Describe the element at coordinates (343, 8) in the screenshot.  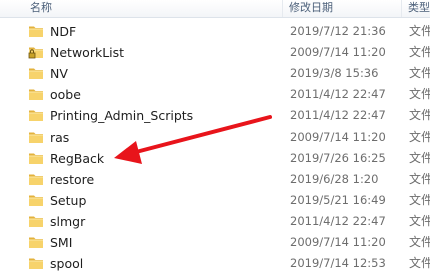
I see `column-header-date-modified: 修改日期` at that location.